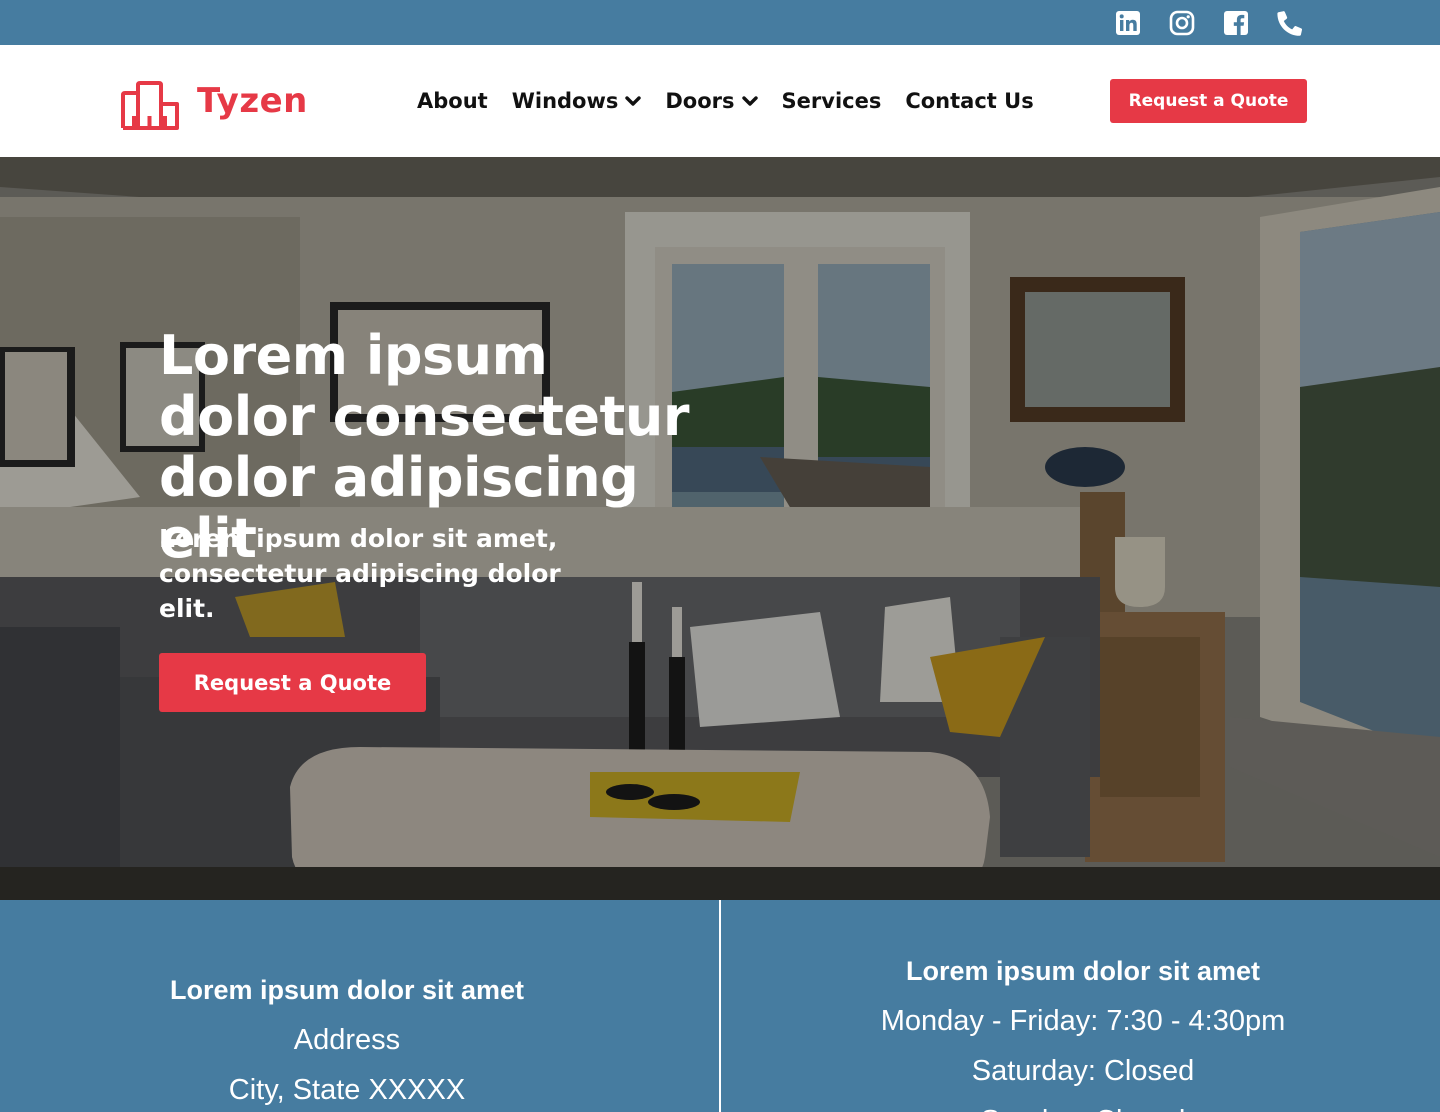 This screenshot has width=1440, height=1112. I want to click on facebook-icon, so click(1235, 22).